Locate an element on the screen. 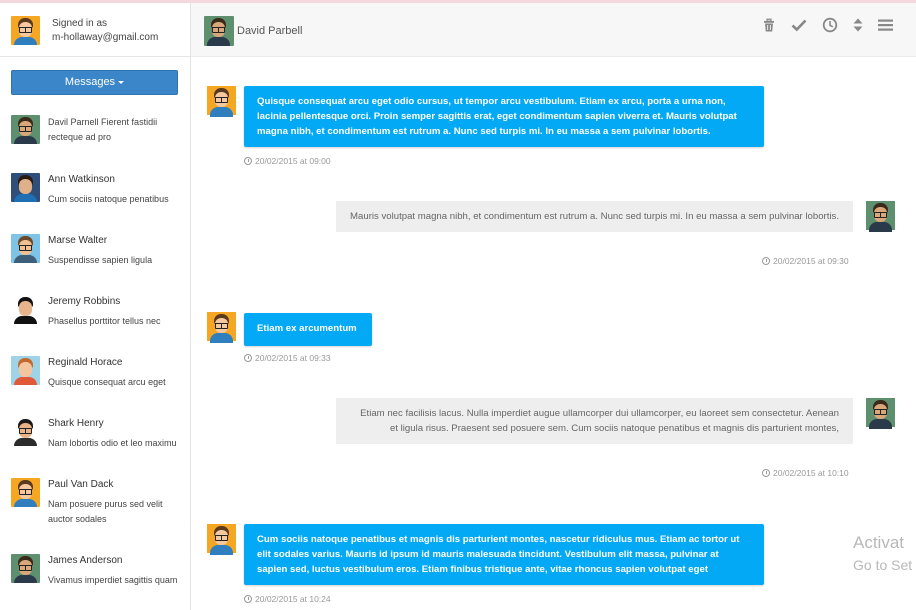 Image resolution: width=916 pixels, height=610 pixels. contact-snippet: Cum sociis natoque penatibus is located at coordinates (108, 199).